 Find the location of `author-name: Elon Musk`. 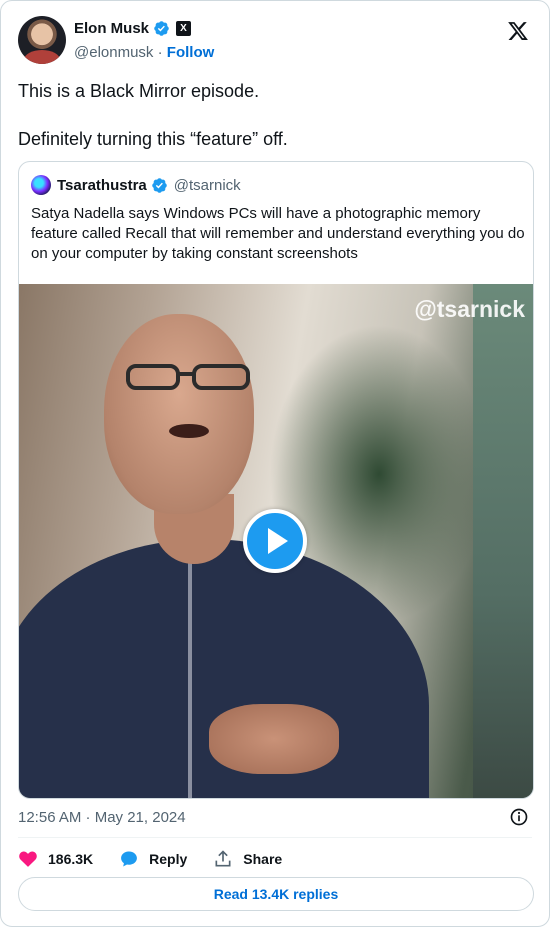

author-name: Elon Musk is located at coordinates (111, 28).